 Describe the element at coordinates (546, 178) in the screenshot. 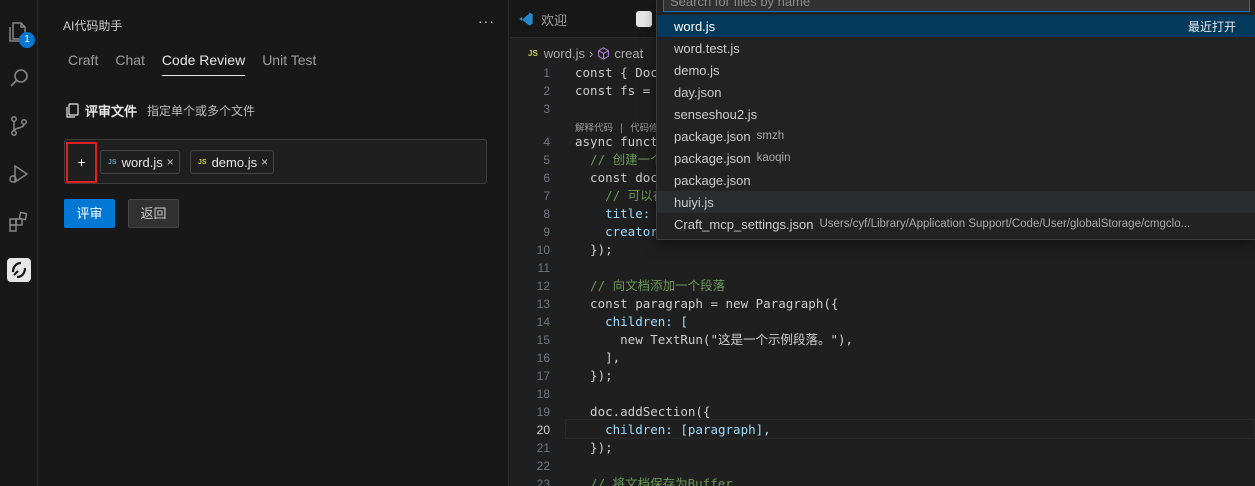

I see `line-number: 6` at that location.